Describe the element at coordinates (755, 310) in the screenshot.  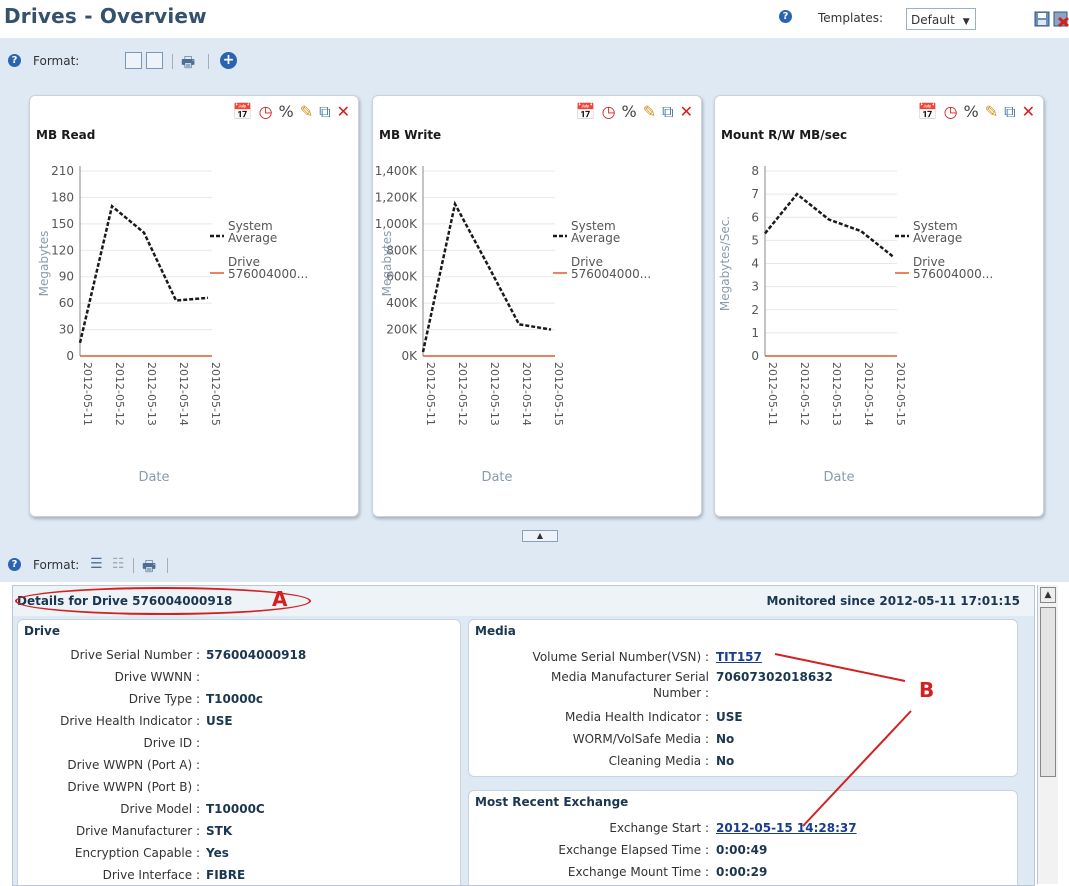
I see `y-tick-label: 2` at that location.